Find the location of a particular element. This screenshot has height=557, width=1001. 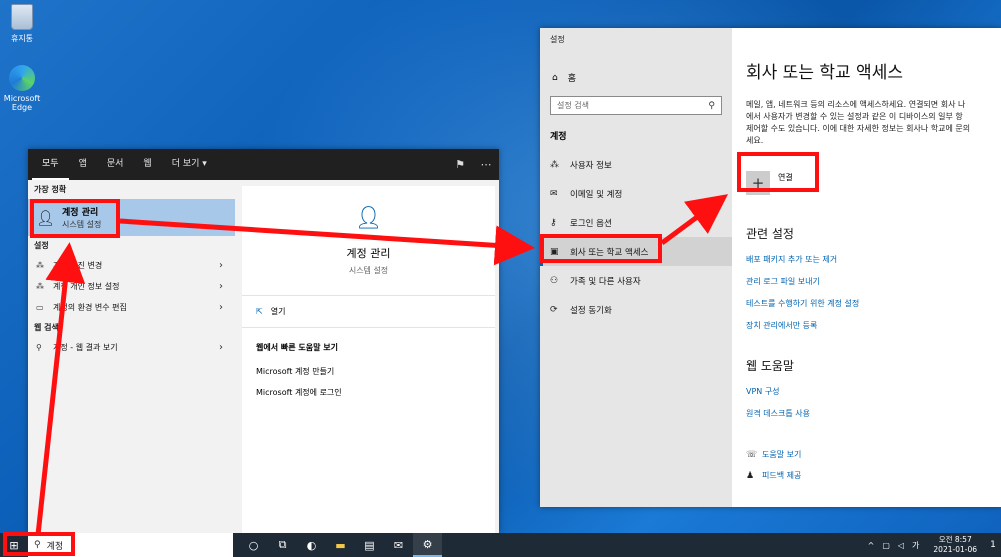

web-help-link: 원격 데스크톱 사용 is located at coordinates (873, 413).